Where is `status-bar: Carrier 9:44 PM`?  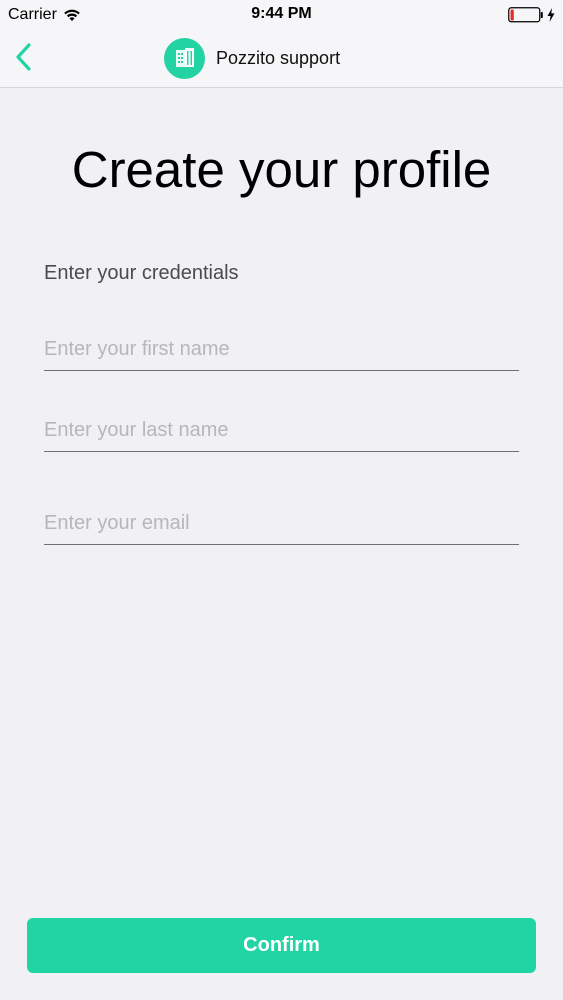 status-bar: Carrier 9:44 PM is located at coordinates (281, 15).